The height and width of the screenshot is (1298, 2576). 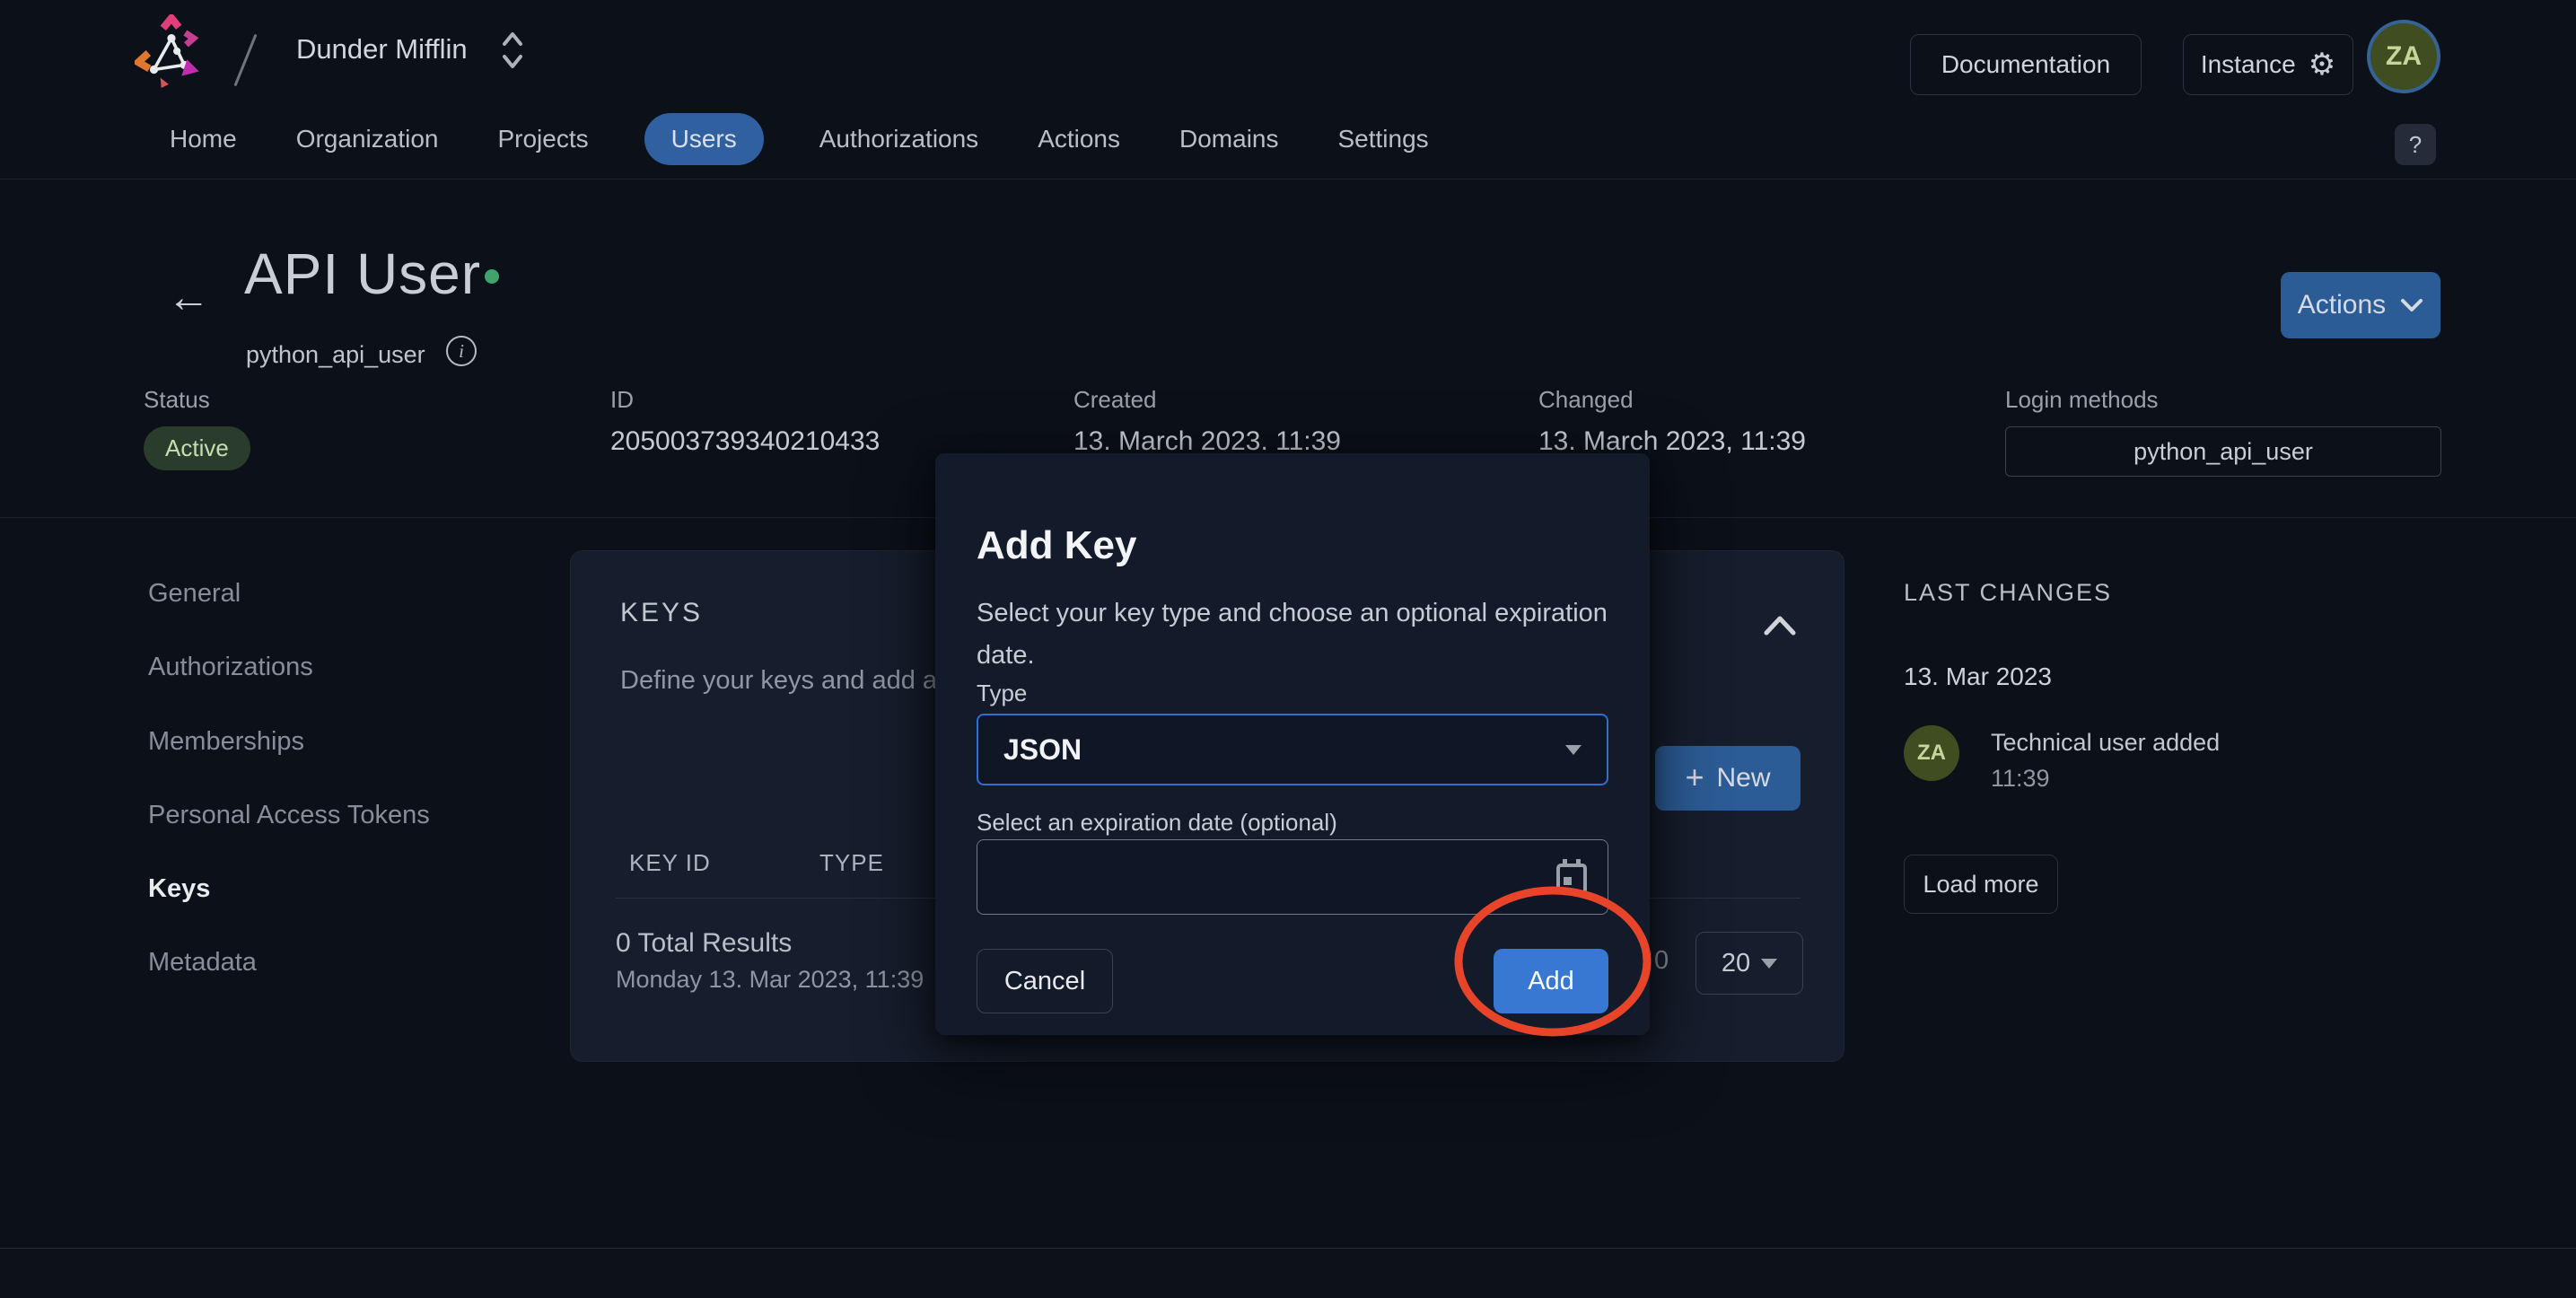 I want to click on changed-value: 13. March 2023, 11:39, so click(x=1672, y=441).